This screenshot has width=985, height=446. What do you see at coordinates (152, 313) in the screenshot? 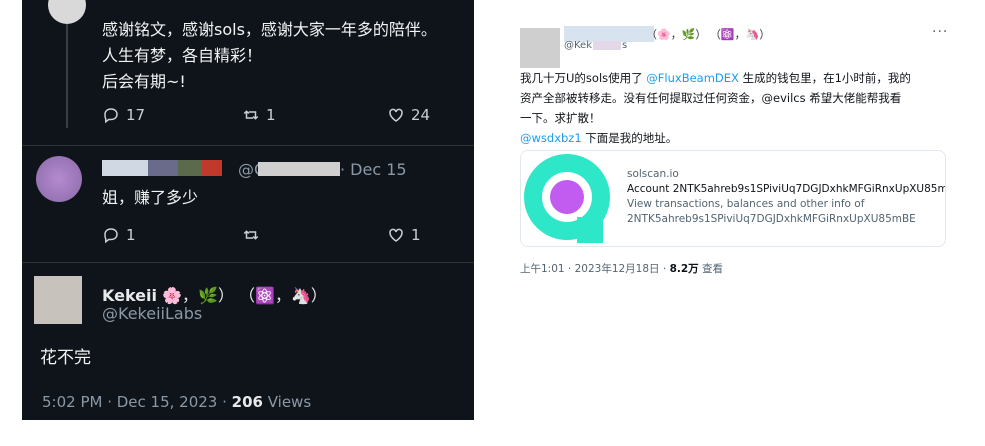
I see `author-handle: @KekeiiLabs` at bounding box center [152, 313].